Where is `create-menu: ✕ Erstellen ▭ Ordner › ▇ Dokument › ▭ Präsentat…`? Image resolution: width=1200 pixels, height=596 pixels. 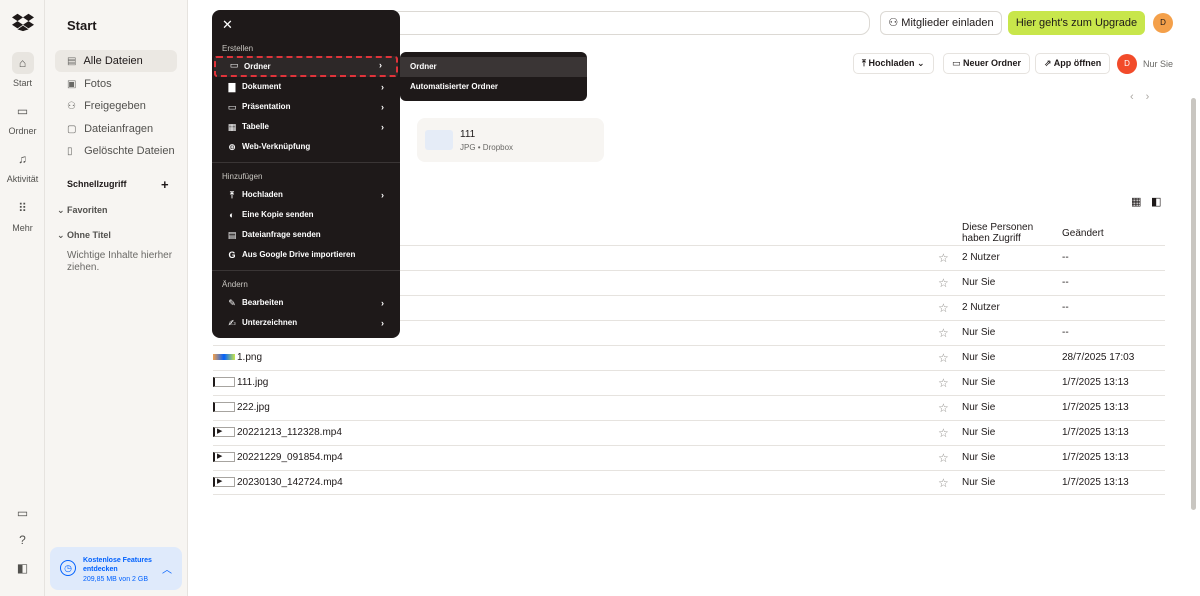
create-menu: ✕ Erstellen ▭ Ordner › ▇ Dokument › ▭ Präsentat… is located at coordinates (306, 174).